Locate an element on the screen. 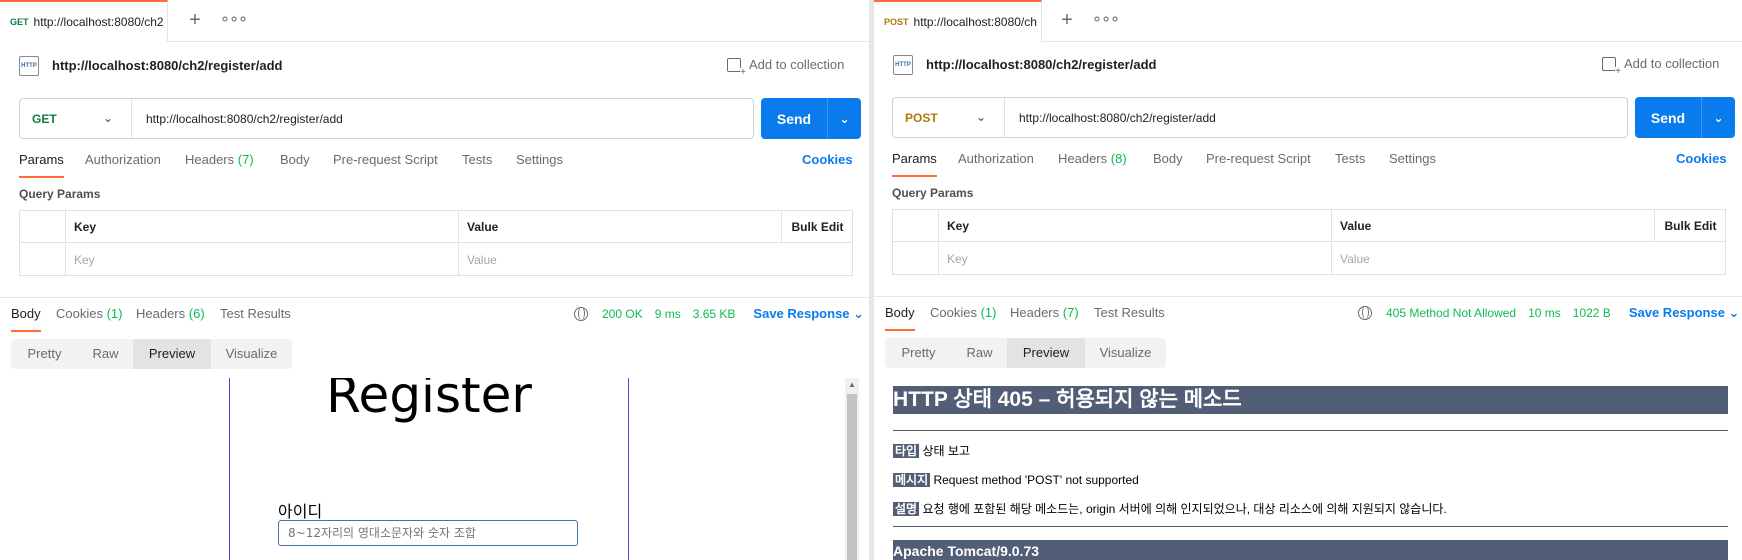 This screenshot has height=560, width=1742. method-label: POST is located at coordinates (921, 117).